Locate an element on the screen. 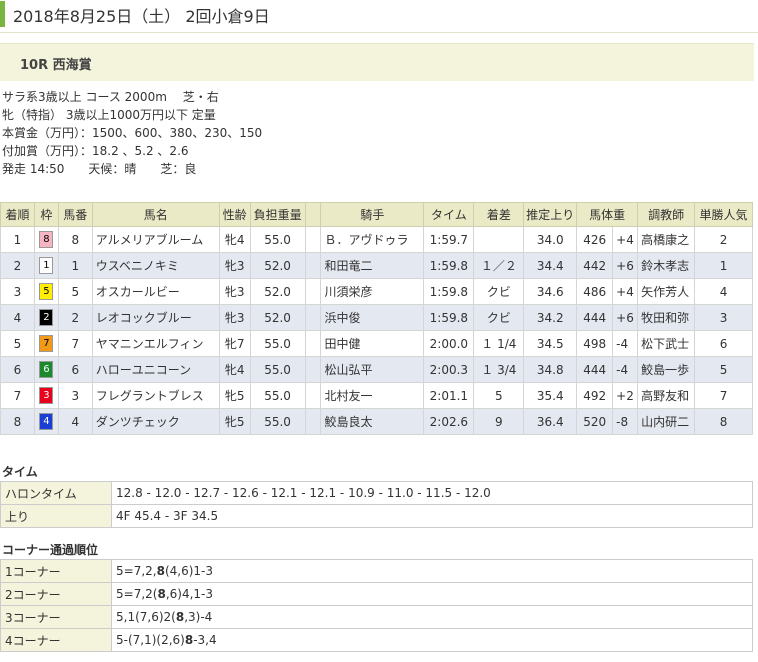 The height and width of the screenshot is (662, 758). header-trainer: 調教師 is located at coordinates (666, 214).